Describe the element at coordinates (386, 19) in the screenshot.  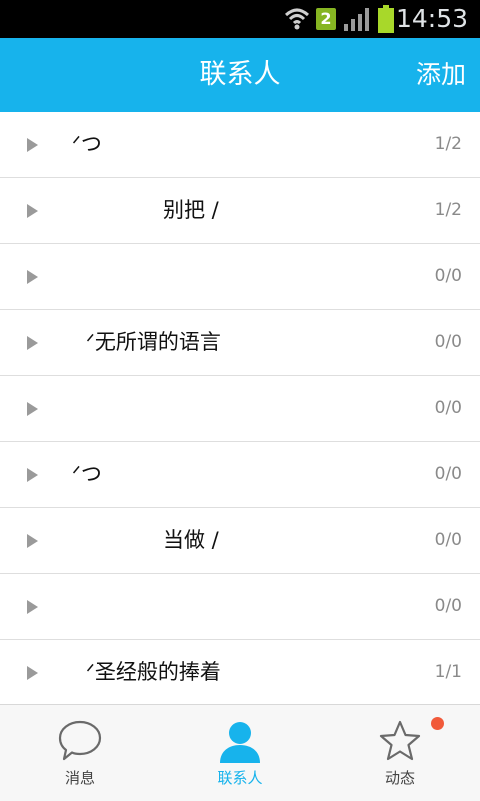
I see `battery-icon` at that location.